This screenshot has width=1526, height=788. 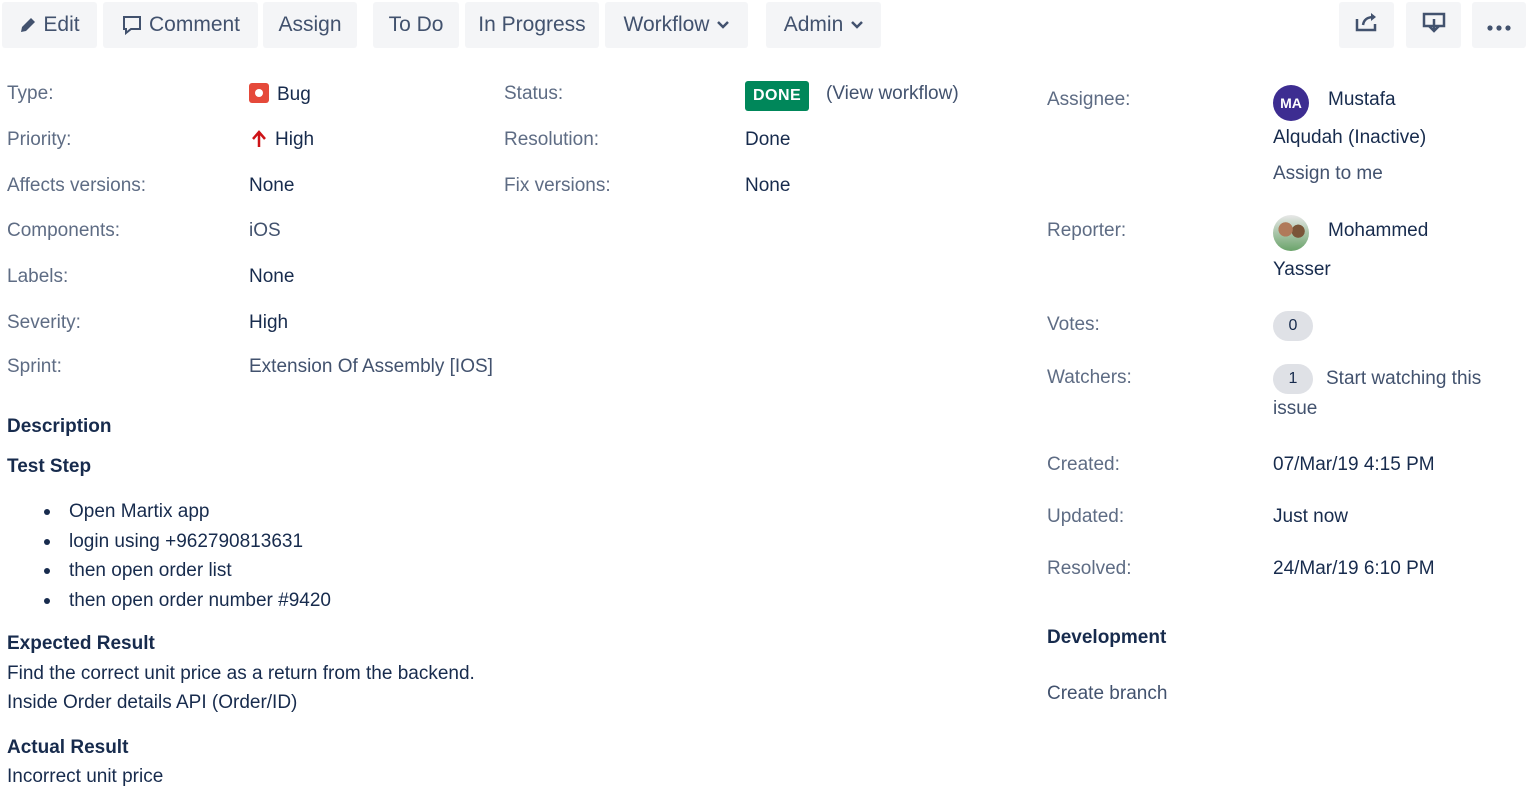 What do you see at coordinates (269, 322) in the screenshot?
I see `severity-value: High` at bounding box center [269, 322].